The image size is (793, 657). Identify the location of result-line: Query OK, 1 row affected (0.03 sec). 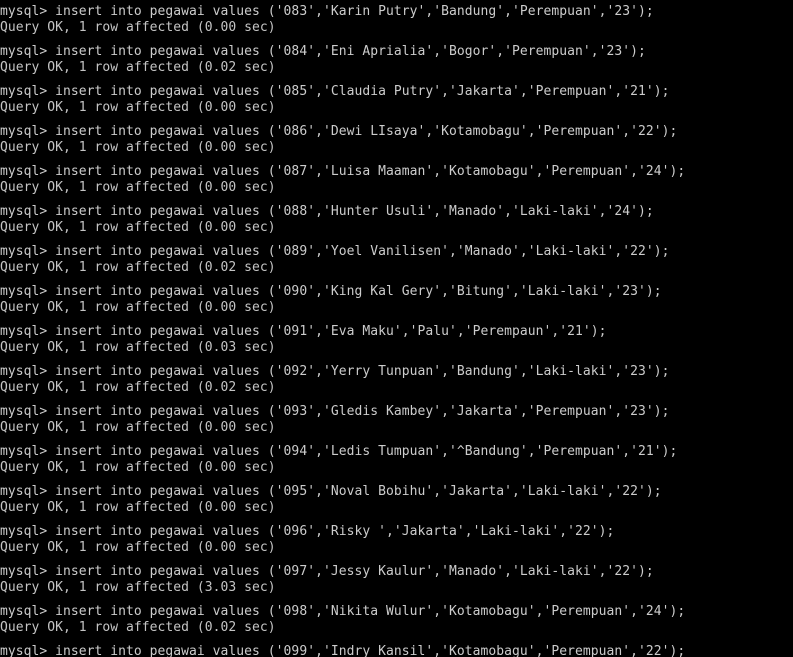
(138, 347).